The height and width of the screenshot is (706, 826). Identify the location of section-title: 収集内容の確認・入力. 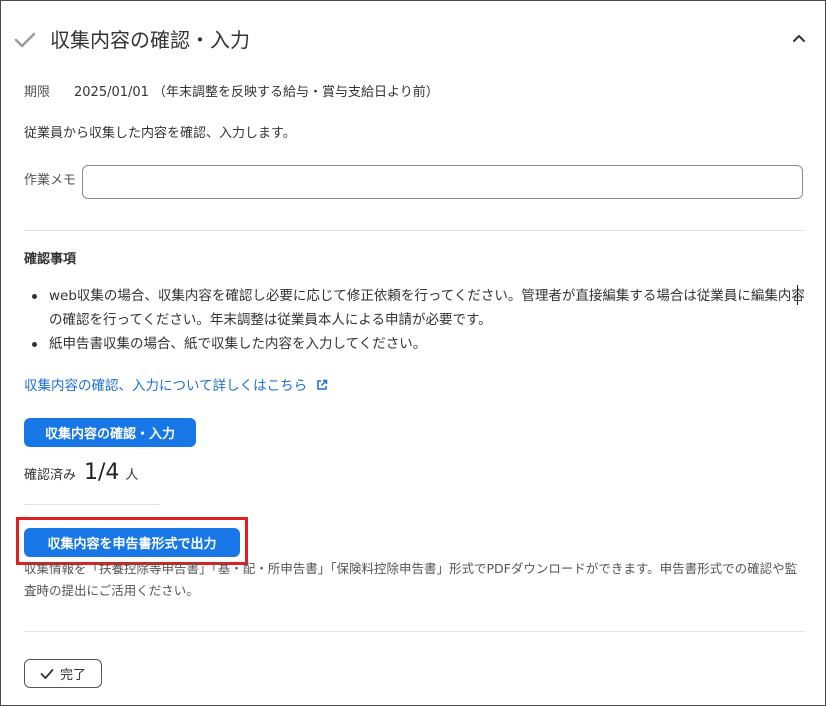
(150, 40).